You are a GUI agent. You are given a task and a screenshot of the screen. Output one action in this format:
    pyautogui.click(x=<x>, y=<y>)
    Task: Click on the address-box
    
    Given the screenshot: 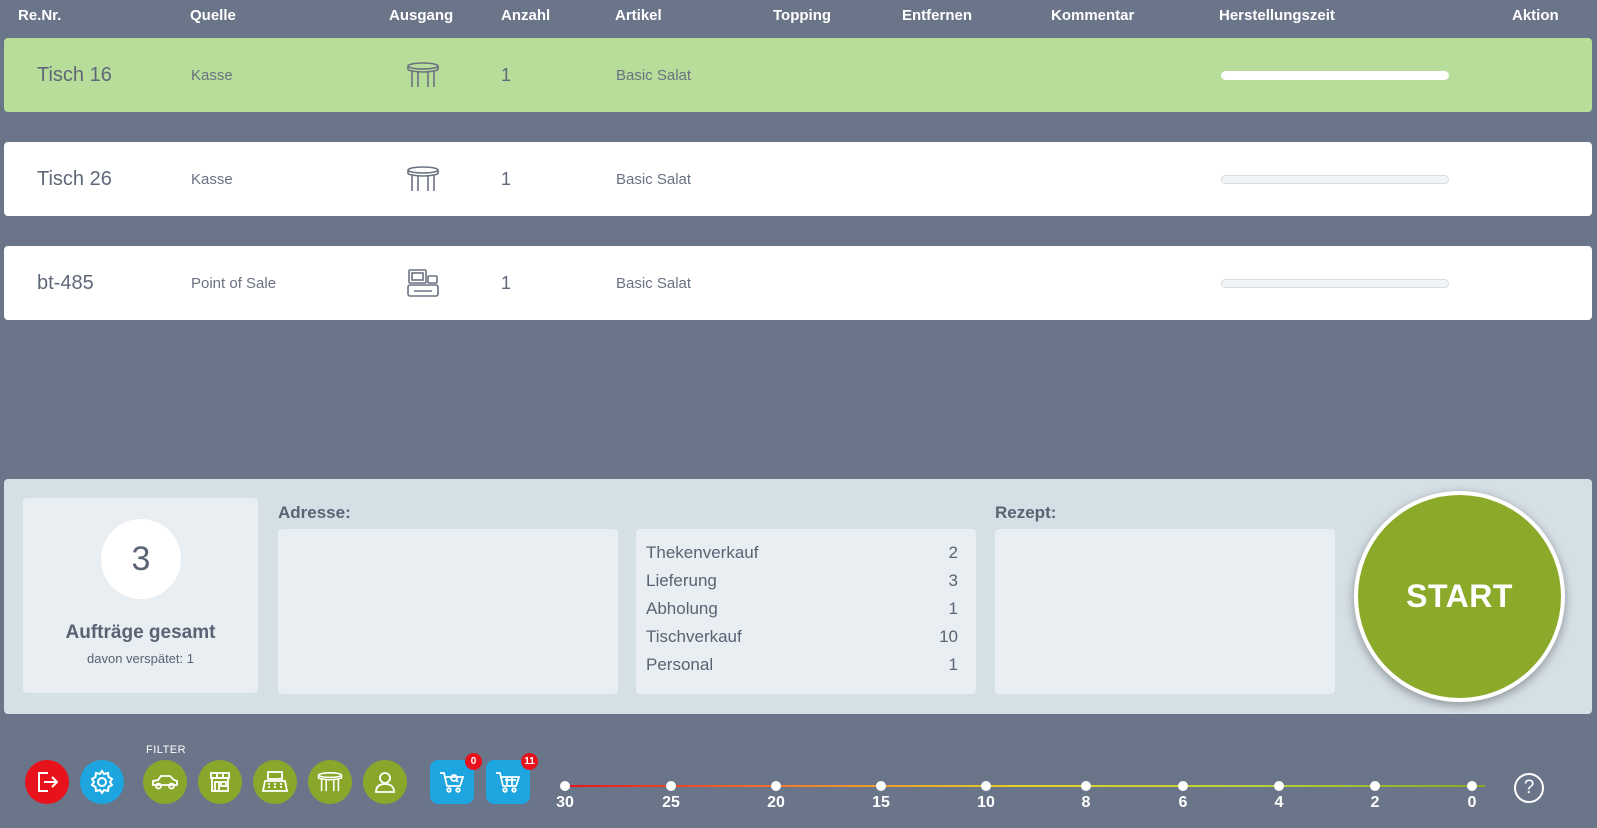 What is the action you would take?
    pyautogui.click(x=448, y=611)
    